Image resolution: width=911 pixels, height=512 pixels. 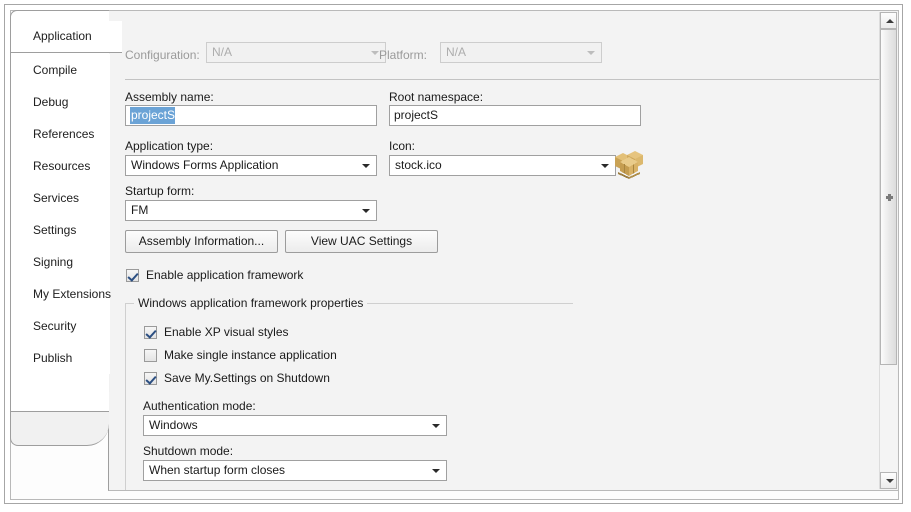 What do you see at coordinates (416, 115) in the screenshot?
I see `root-namespace-value: projectS` at bounding box center [416, 115].